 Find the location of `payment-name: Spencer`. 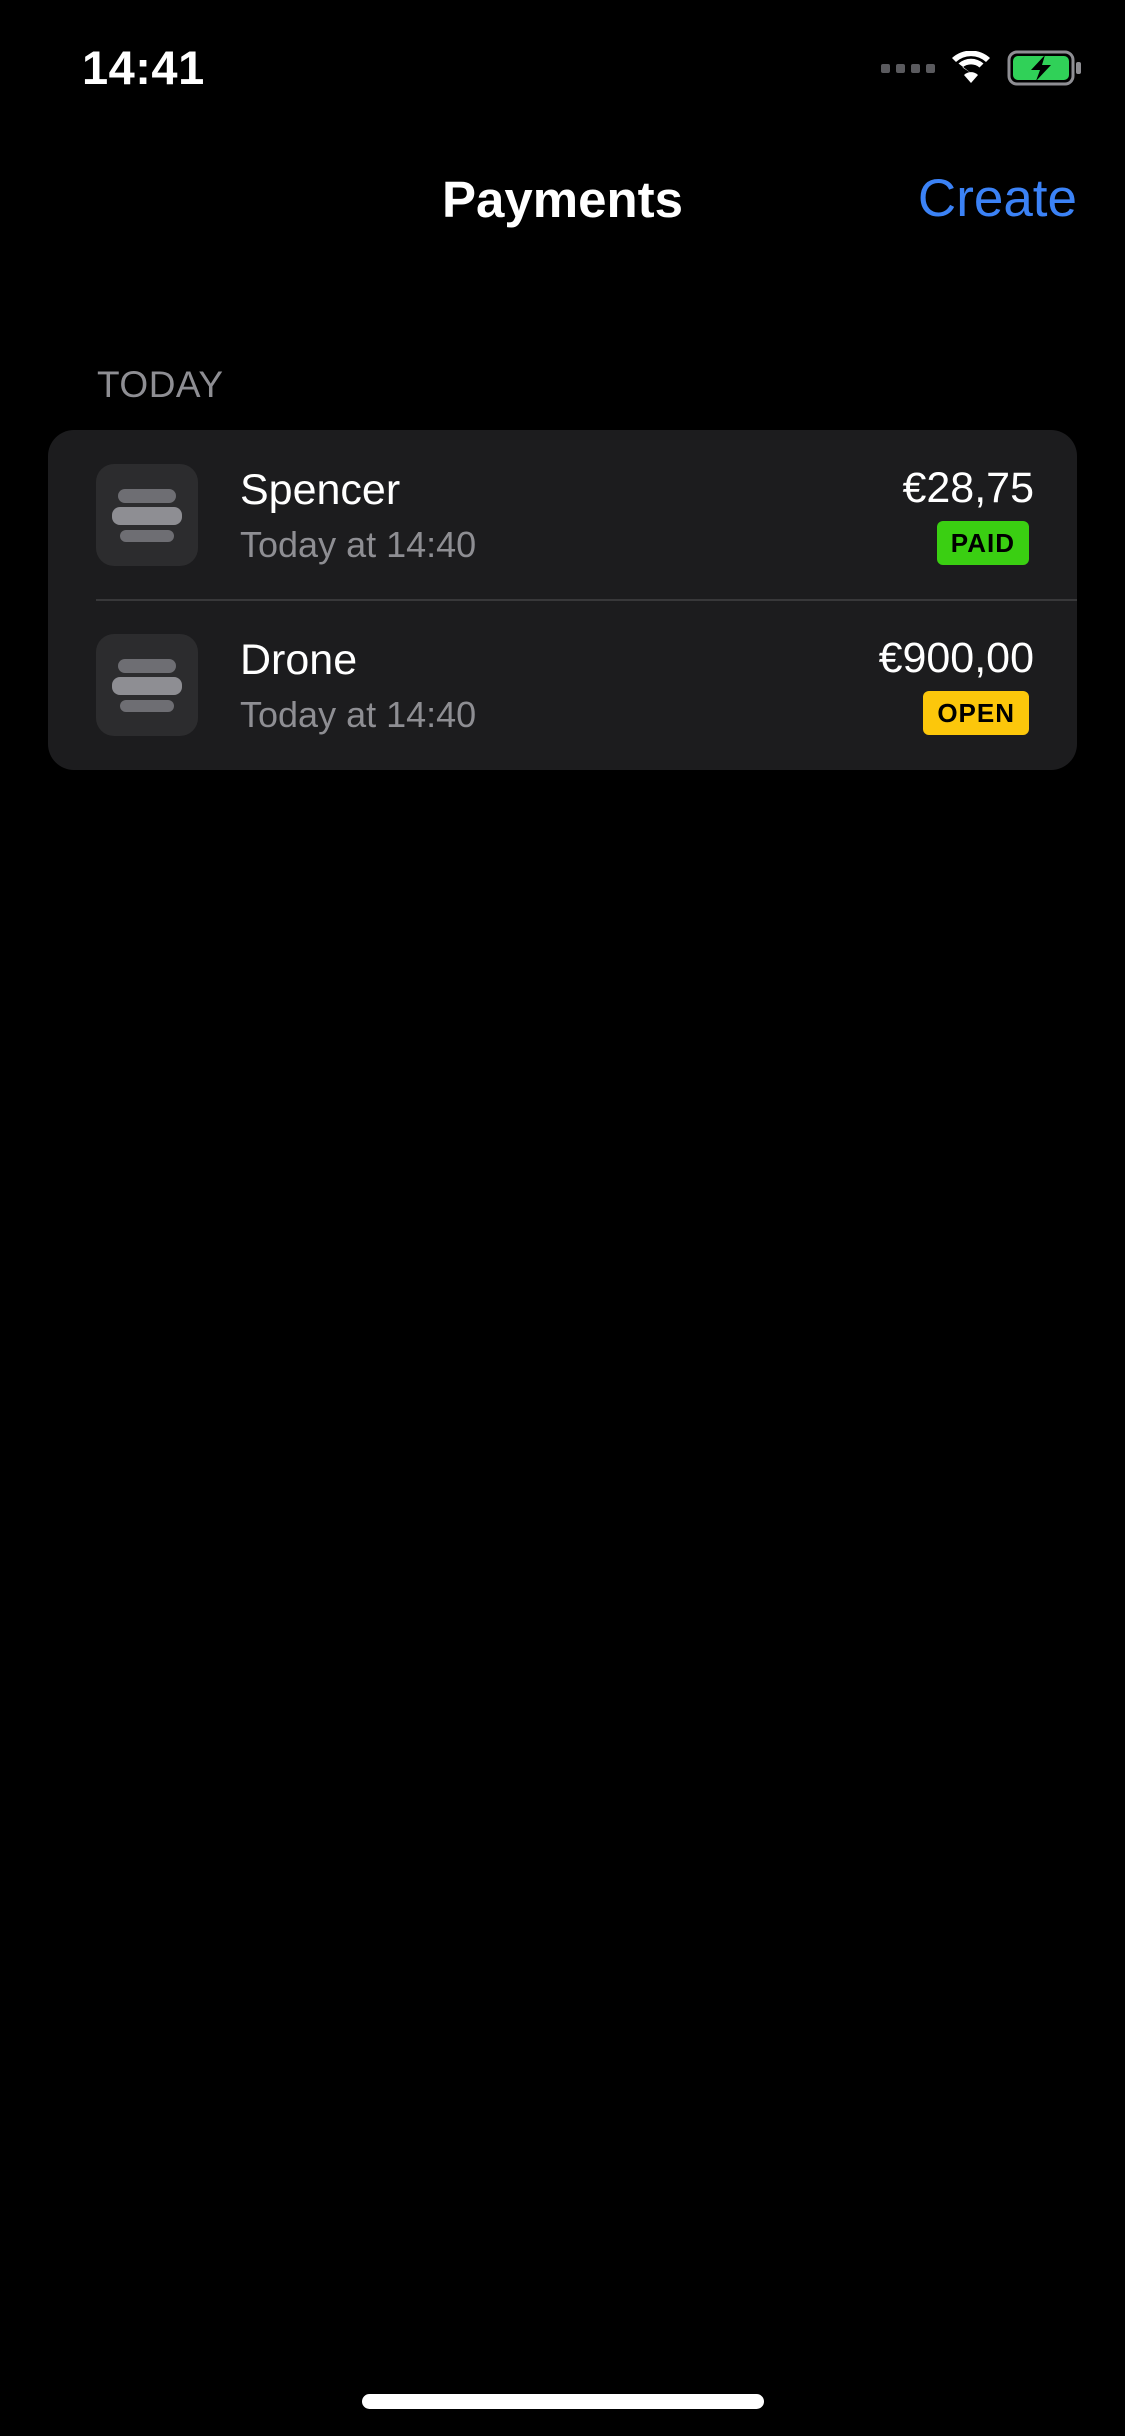

payment-name: Spencer is located at coordinates (320, 490).